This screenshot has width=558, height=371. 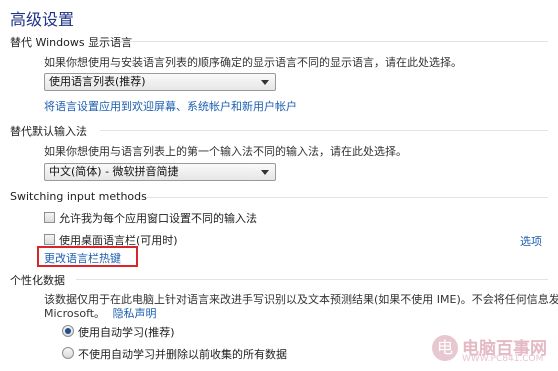 I want to click on per-app-input-label: 允许我为每个应用窗口设置不同的输入法, so click(x=158, y=218).